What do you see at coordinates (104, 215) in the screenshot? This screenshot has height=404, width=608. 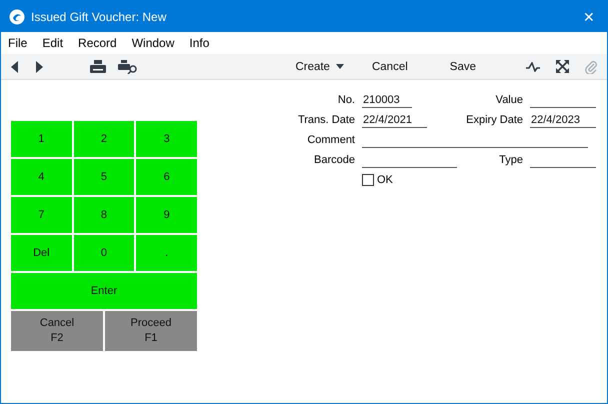 I see `keypad-key: 8` at bounding box center [104, 215].